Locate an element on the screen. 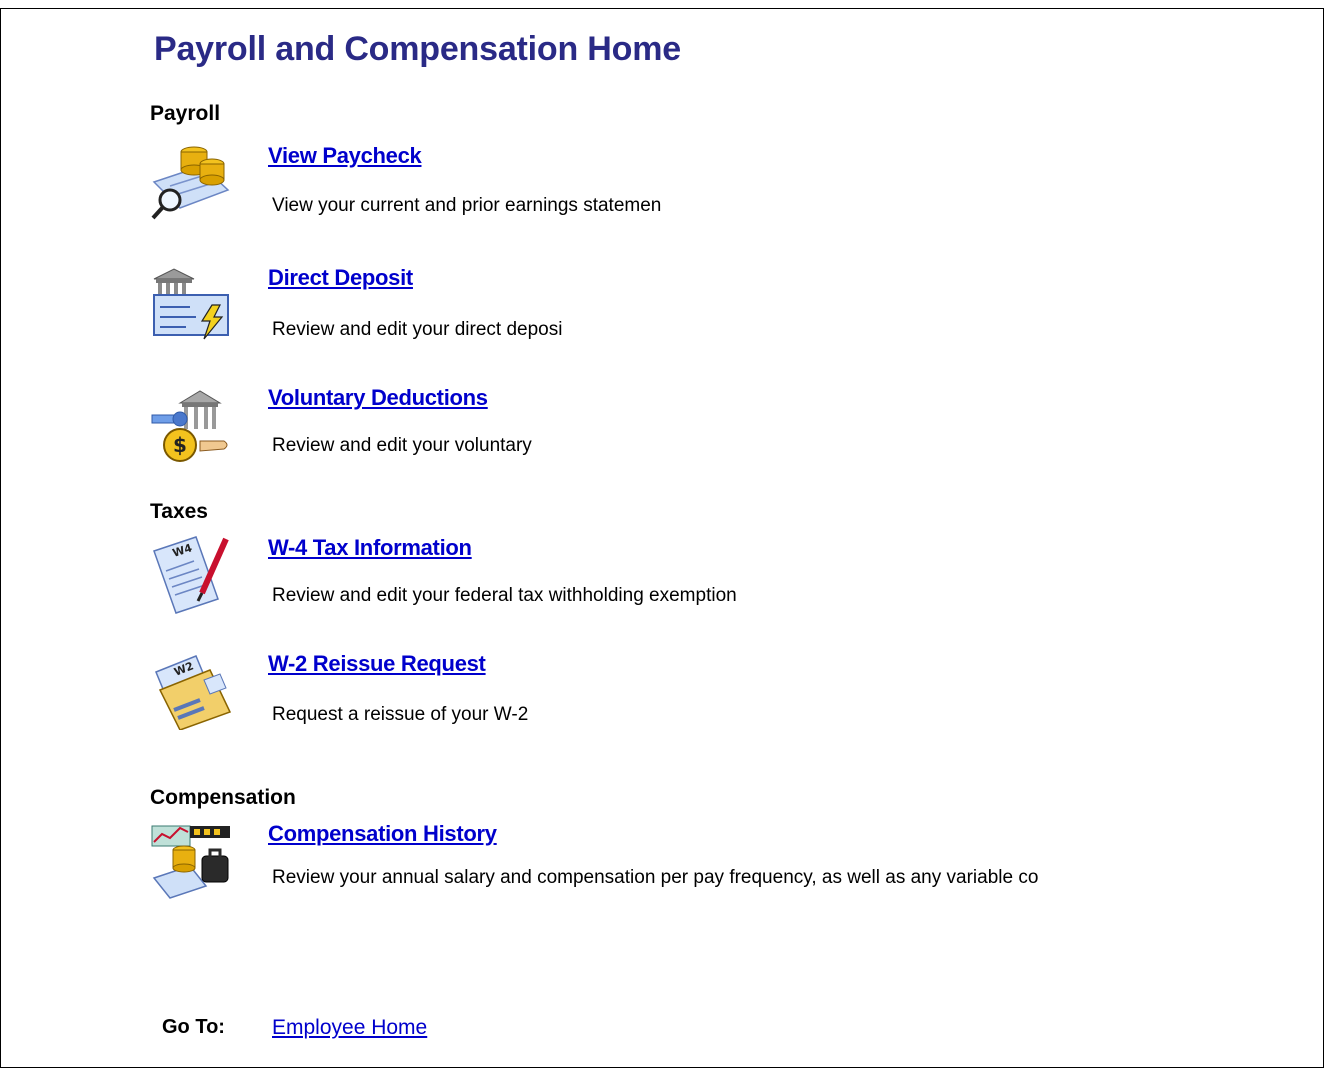  direct-deposit-link: Direct Deposit is located at coordinates (340, 278).